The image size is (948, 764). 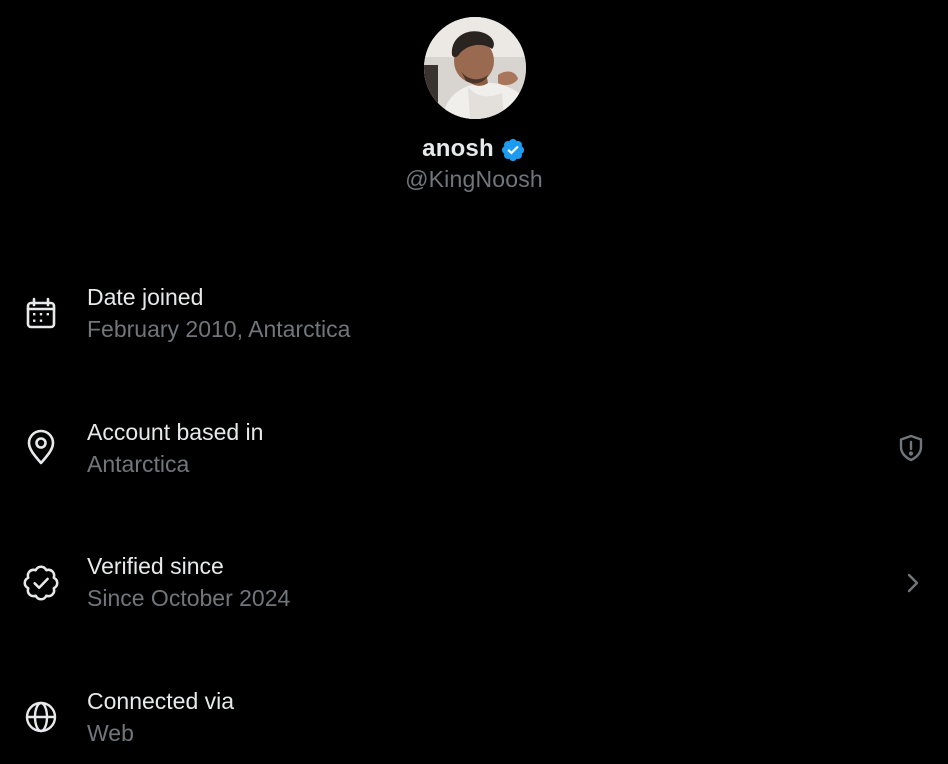 What do you see at coordinates (175, 432) in the screenshot?
I see `account-based-in-label: Account based in` at bounding box center [175, 432].